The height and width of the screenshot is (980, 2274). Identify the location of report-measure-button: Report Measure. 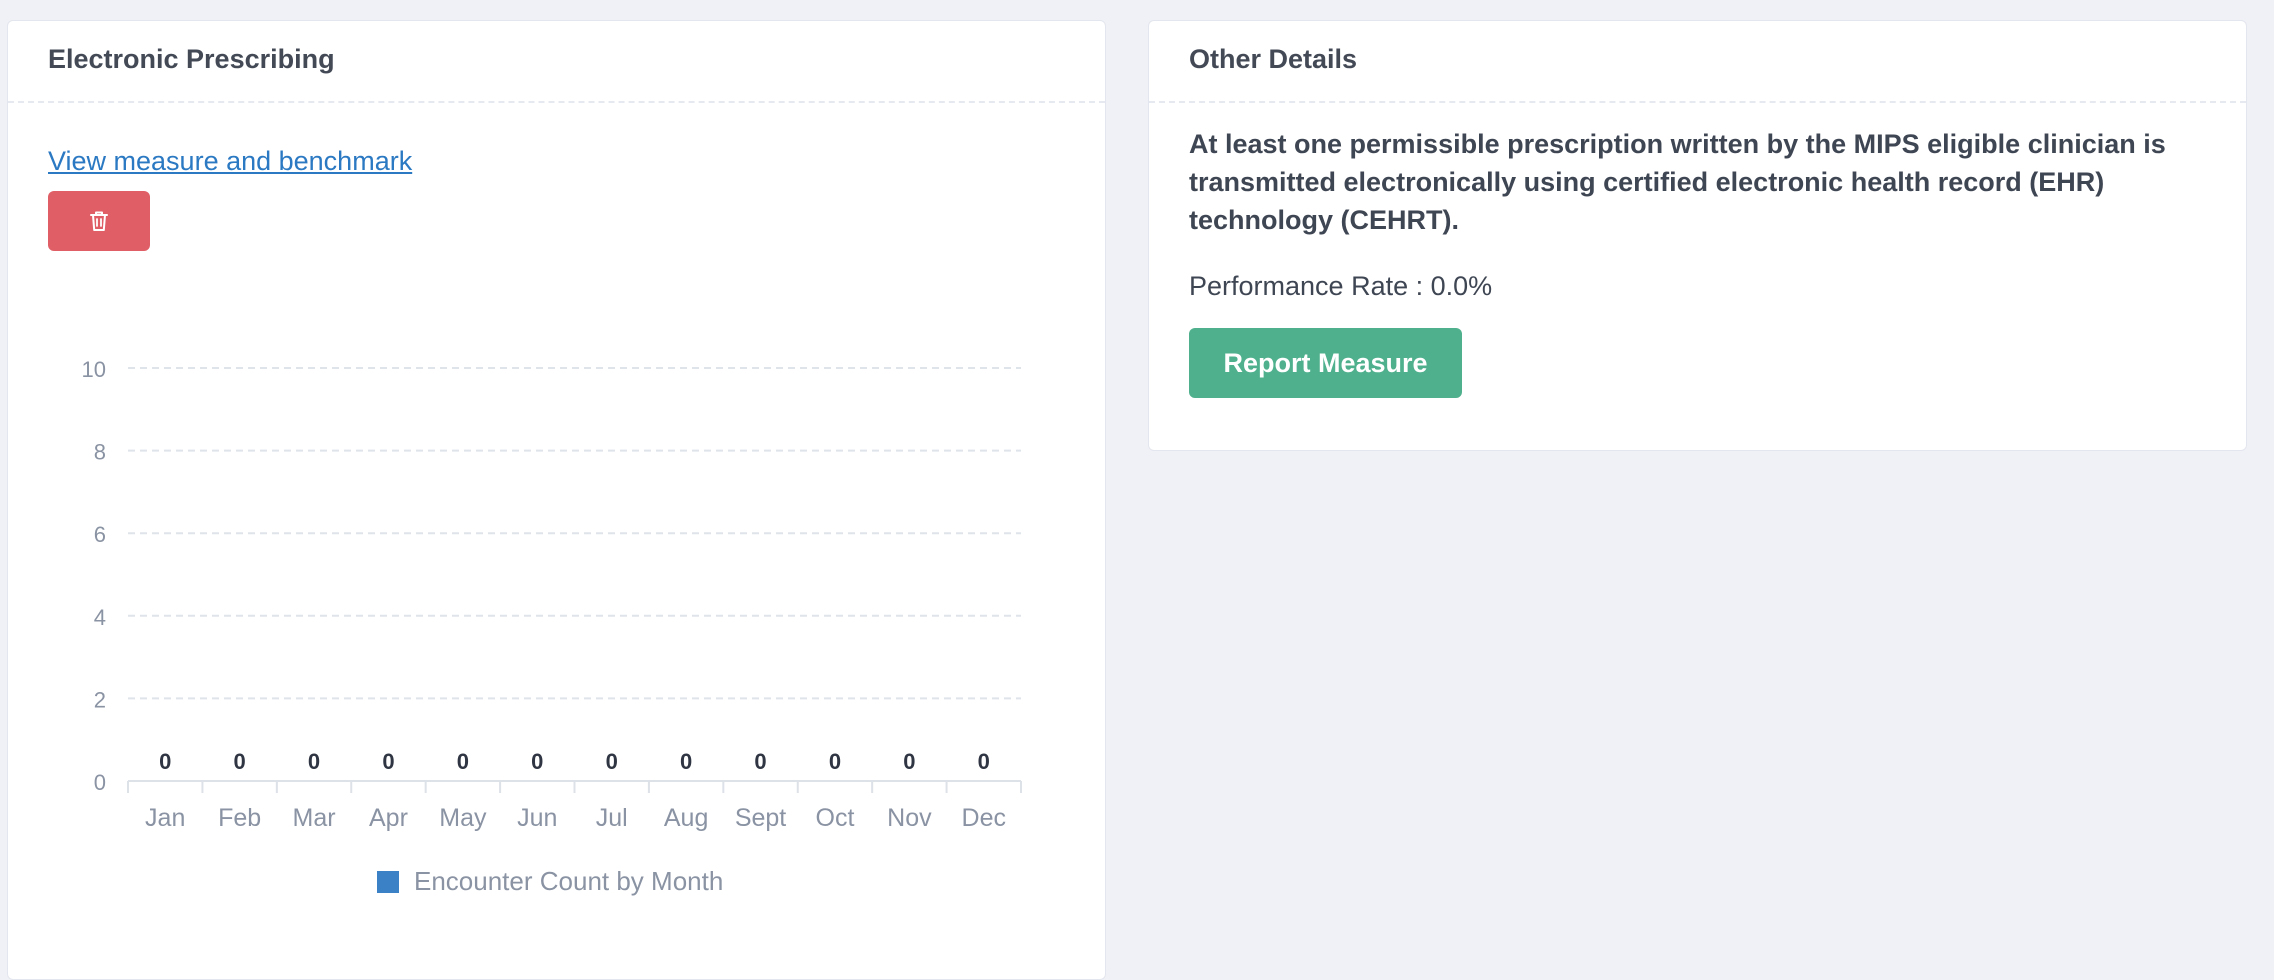
(1325, 363).